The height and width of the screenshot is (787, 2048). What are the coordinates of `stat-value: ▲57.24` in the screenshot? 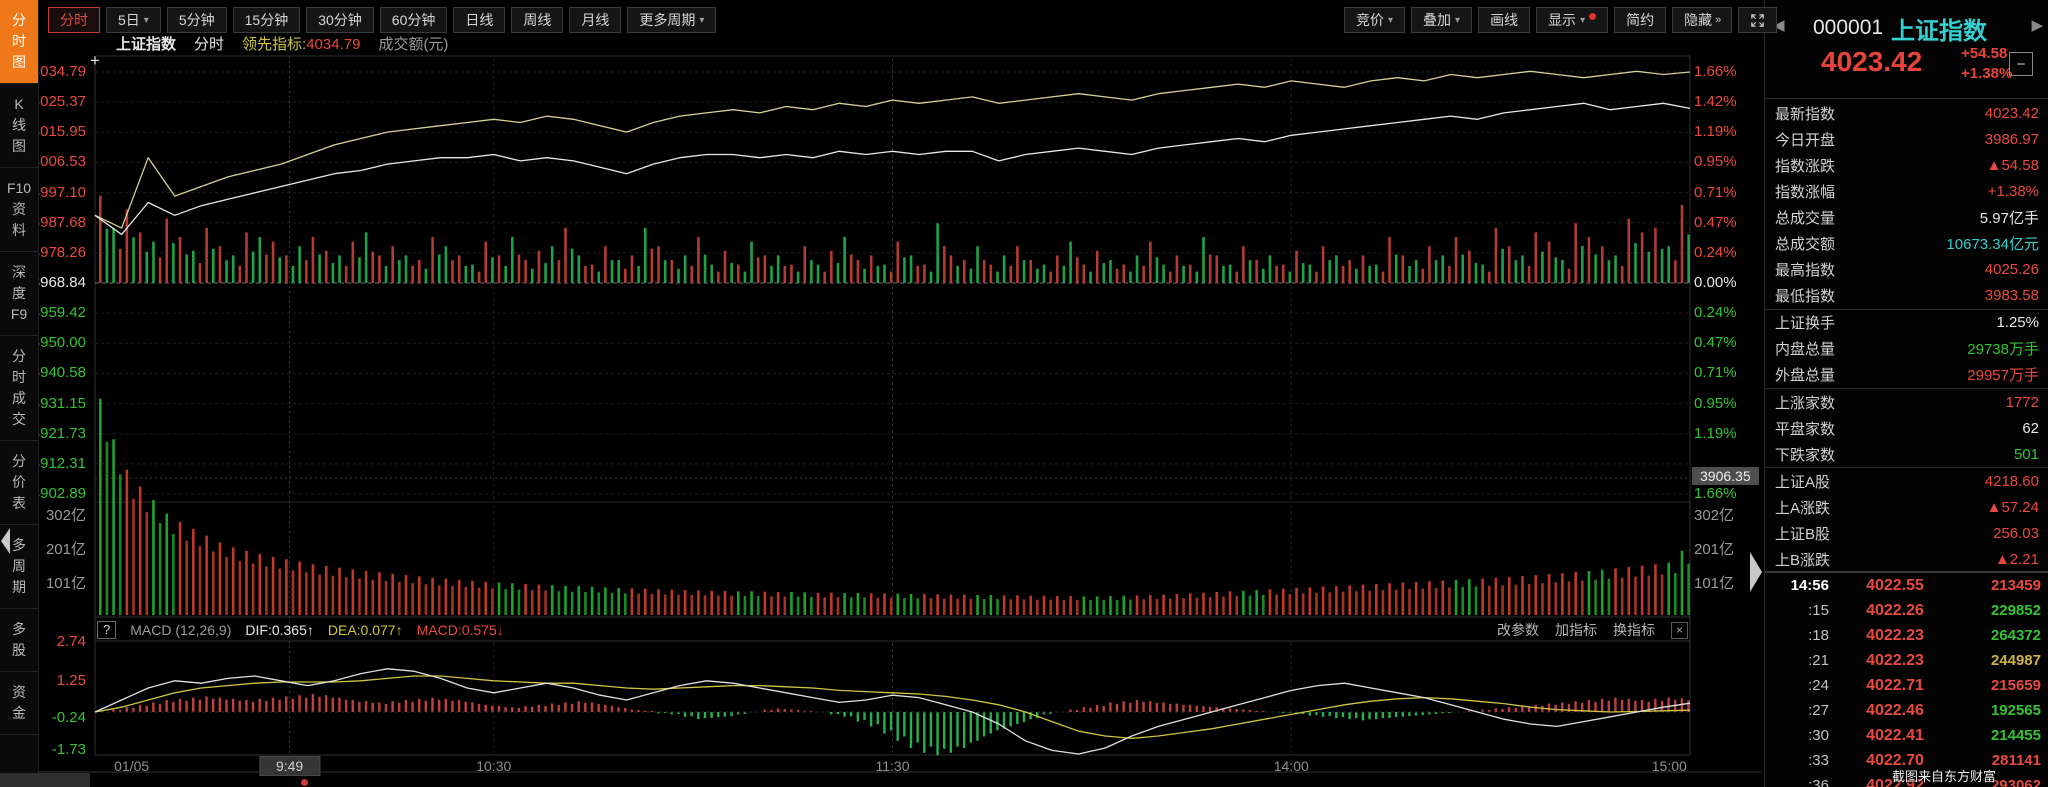 It's located at (2012, 507).